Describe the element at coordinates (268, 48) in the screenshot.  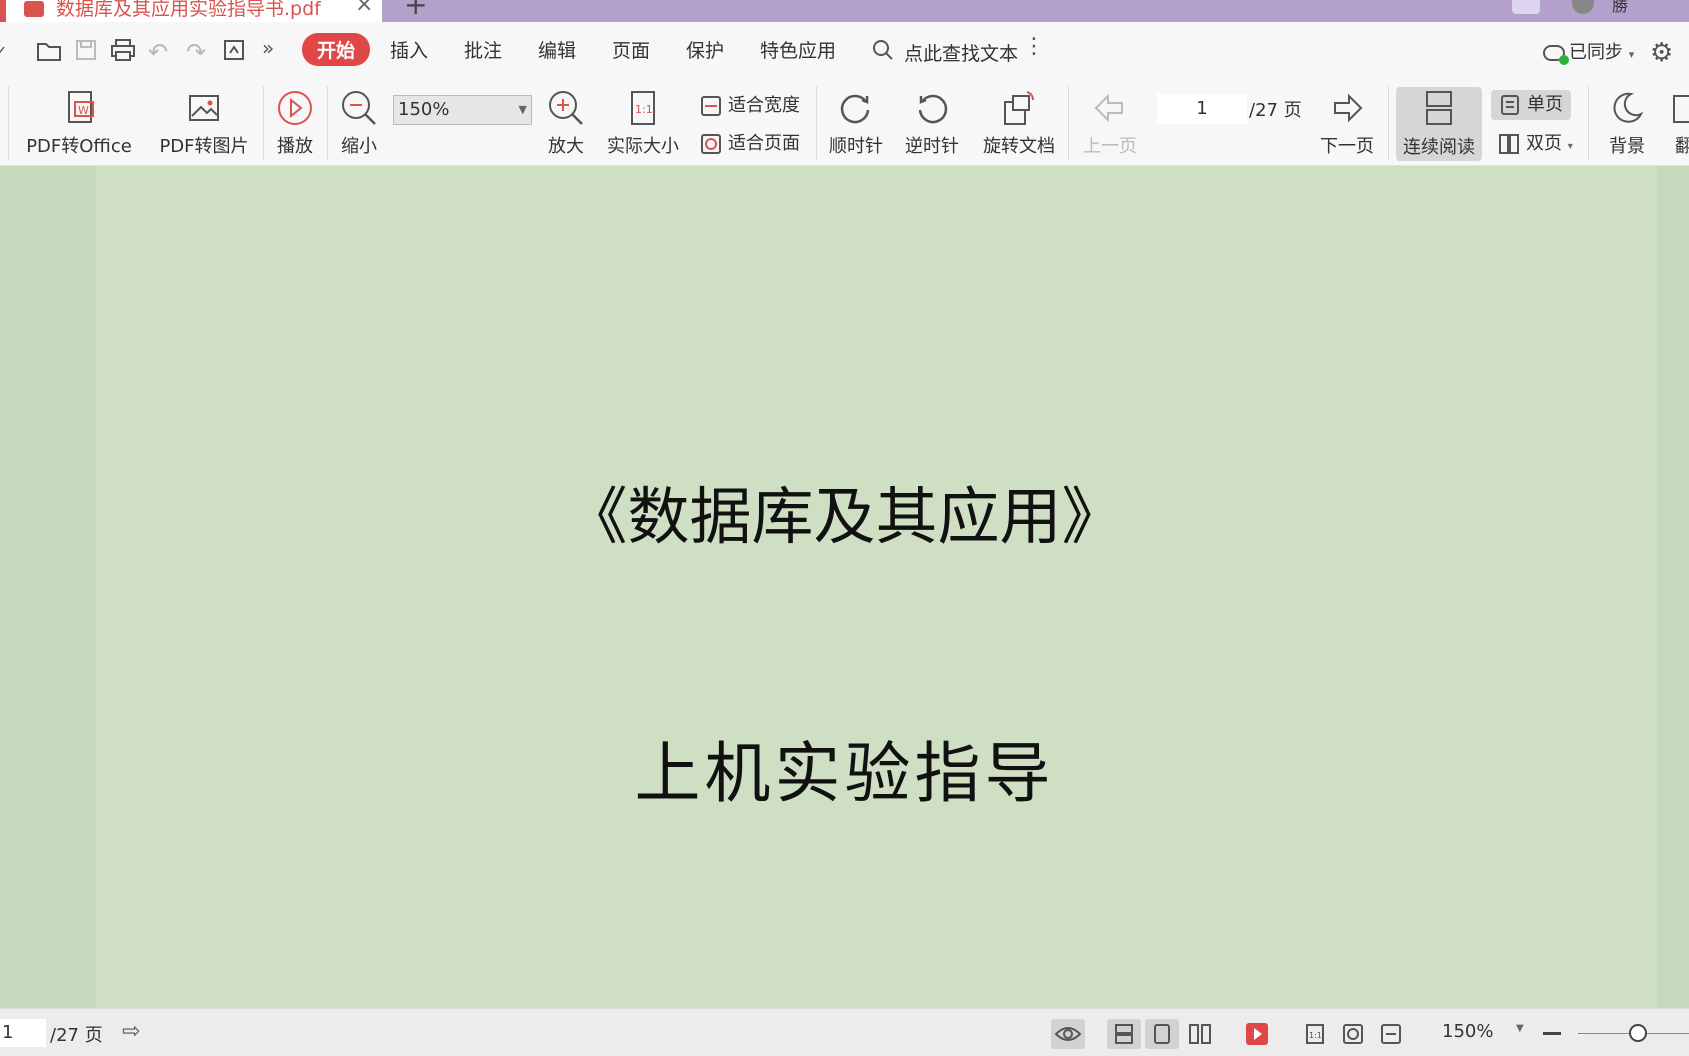
I see `more-tools-icon: »` at that location.